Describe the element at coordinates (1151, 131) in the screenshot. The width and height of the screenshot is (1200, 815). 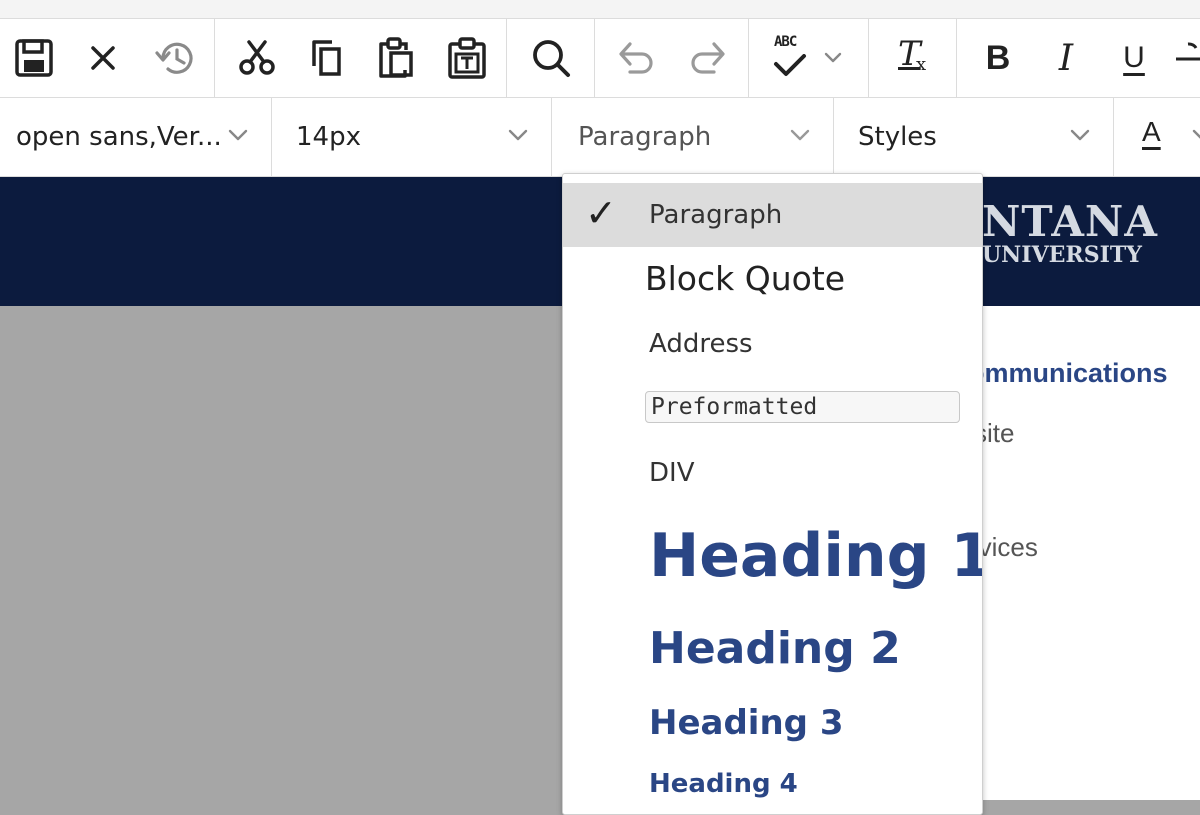
I see `text-color-icon: A` at that location.